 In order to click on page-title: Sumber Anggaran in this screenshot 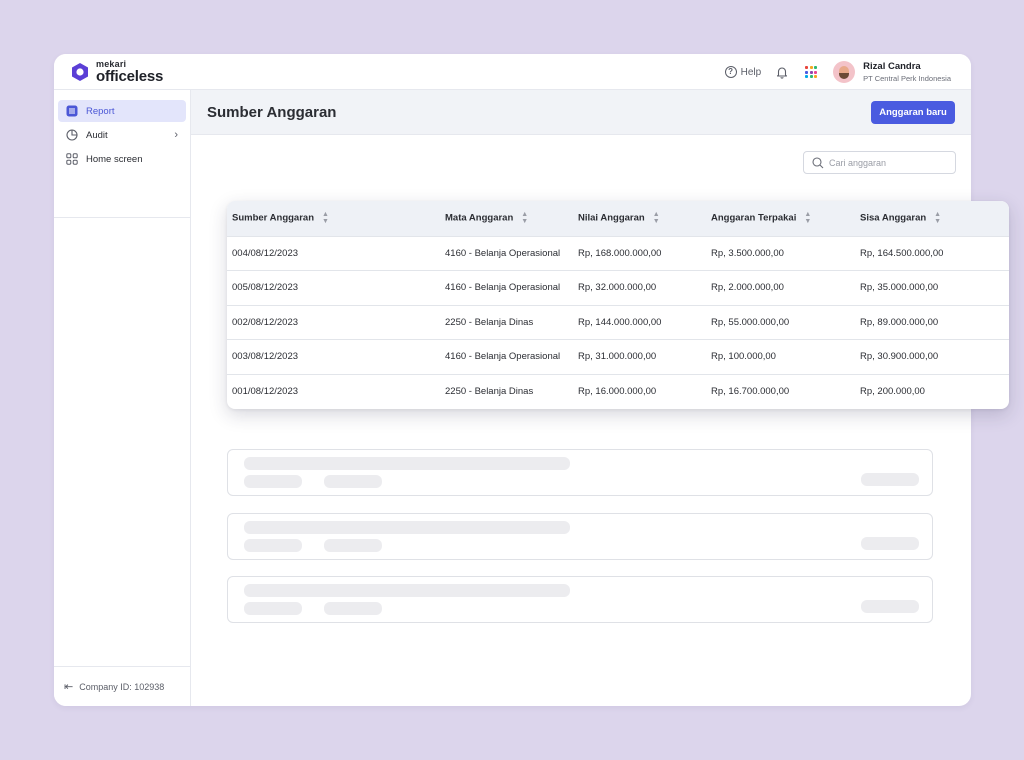, I will do `click(272, 112)`.